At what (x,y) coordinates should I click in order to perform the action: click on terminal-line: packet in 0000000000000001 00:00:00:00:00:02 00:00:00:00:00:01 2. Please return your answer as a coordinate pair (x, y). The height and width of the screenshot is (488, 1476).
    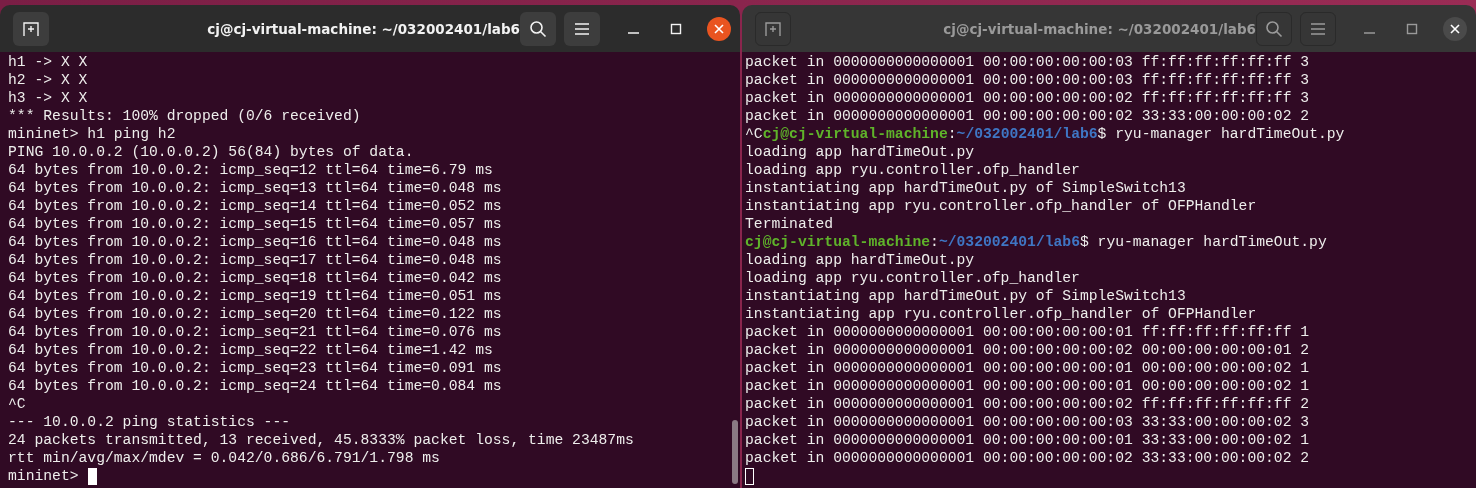
    Looking at the image, I should click on (1028, 350).